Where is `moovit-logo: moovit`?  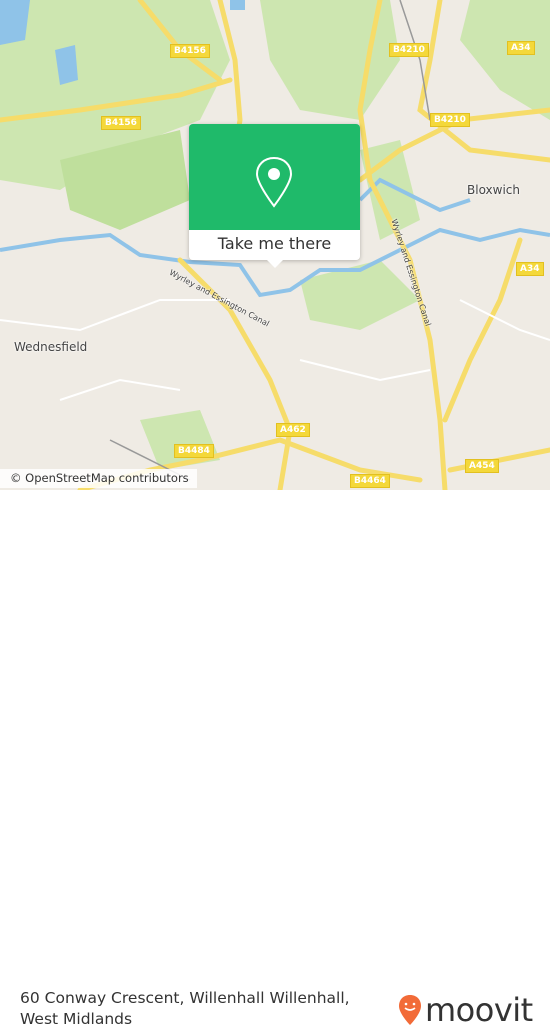
moovit-logo: moovit is located at coordinates (465, 1010).